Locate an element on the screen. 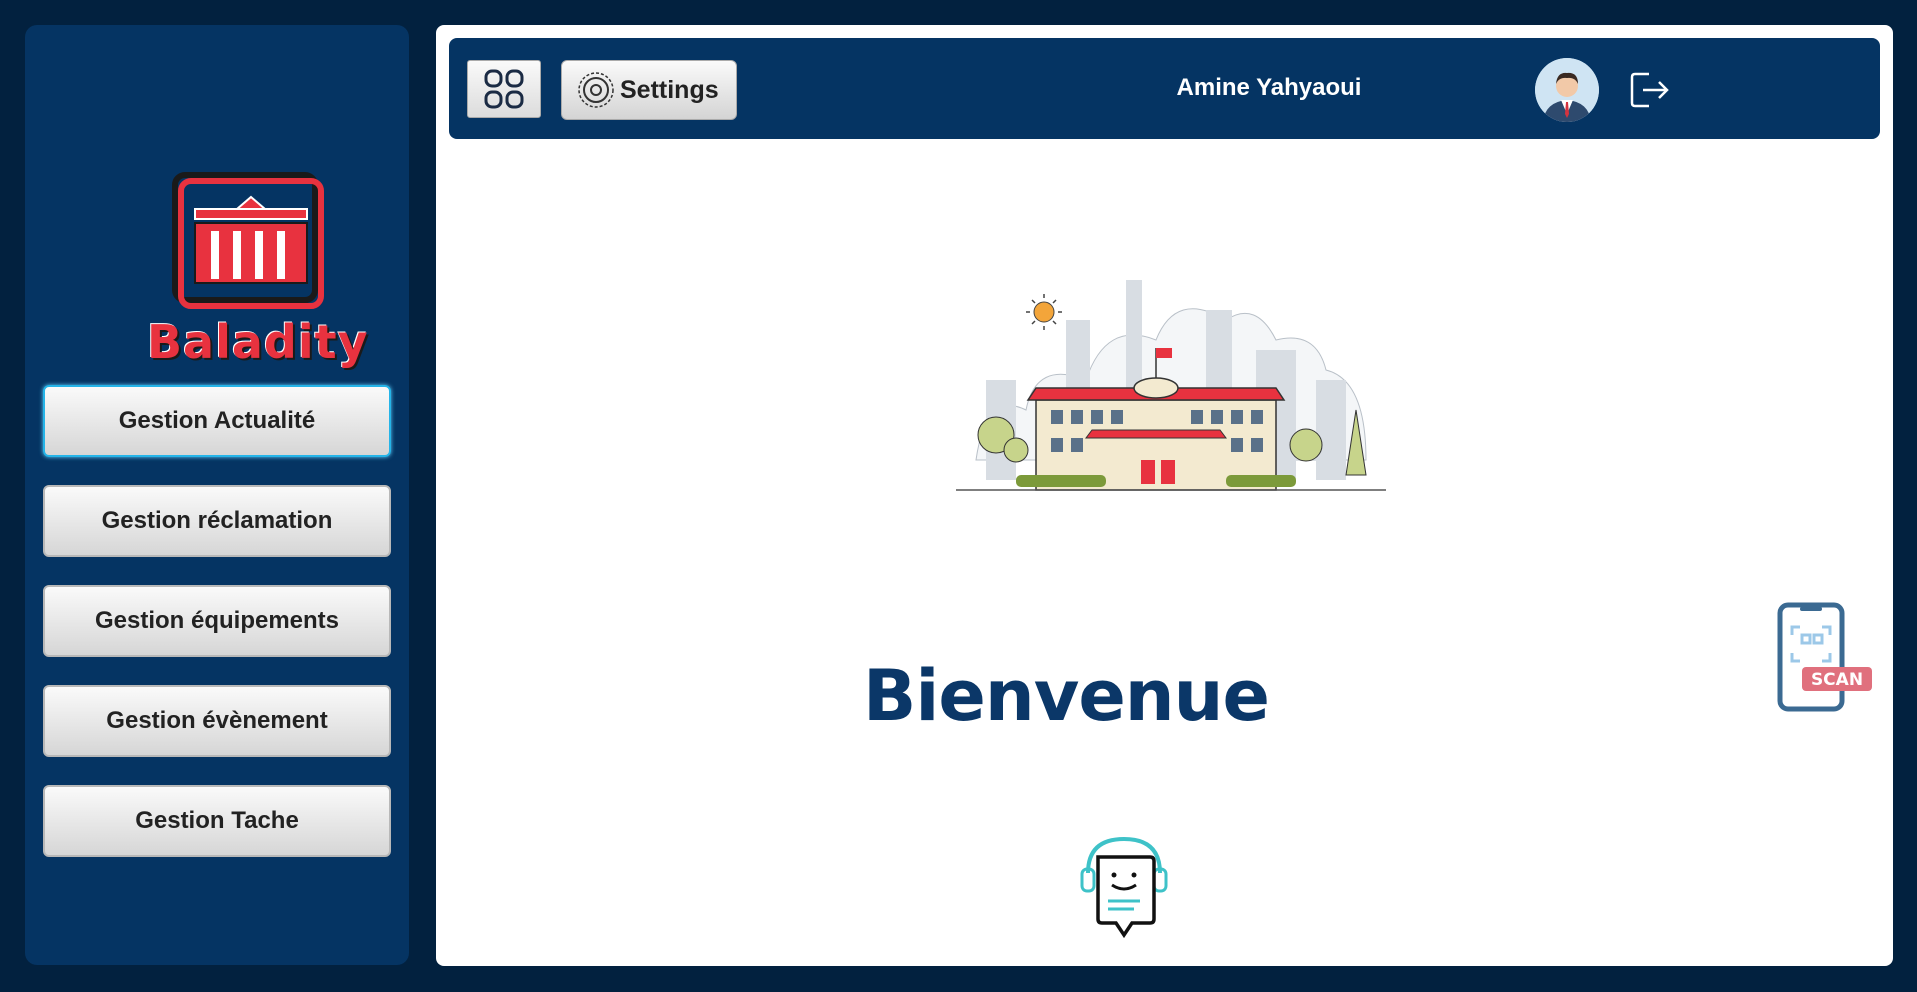 The height and width of the screenshot is (992, 1917). top-bar: Settings Amine Yahyaoui is located at coordinates (1164, 88).